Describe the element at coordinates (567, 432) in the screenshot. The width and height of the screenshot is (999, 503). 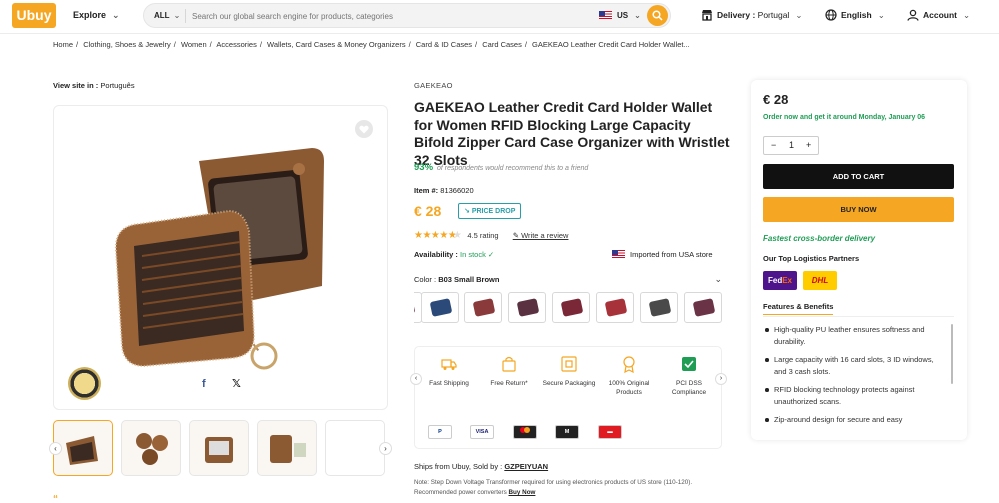
I see `maestro-icon: M` at that location.